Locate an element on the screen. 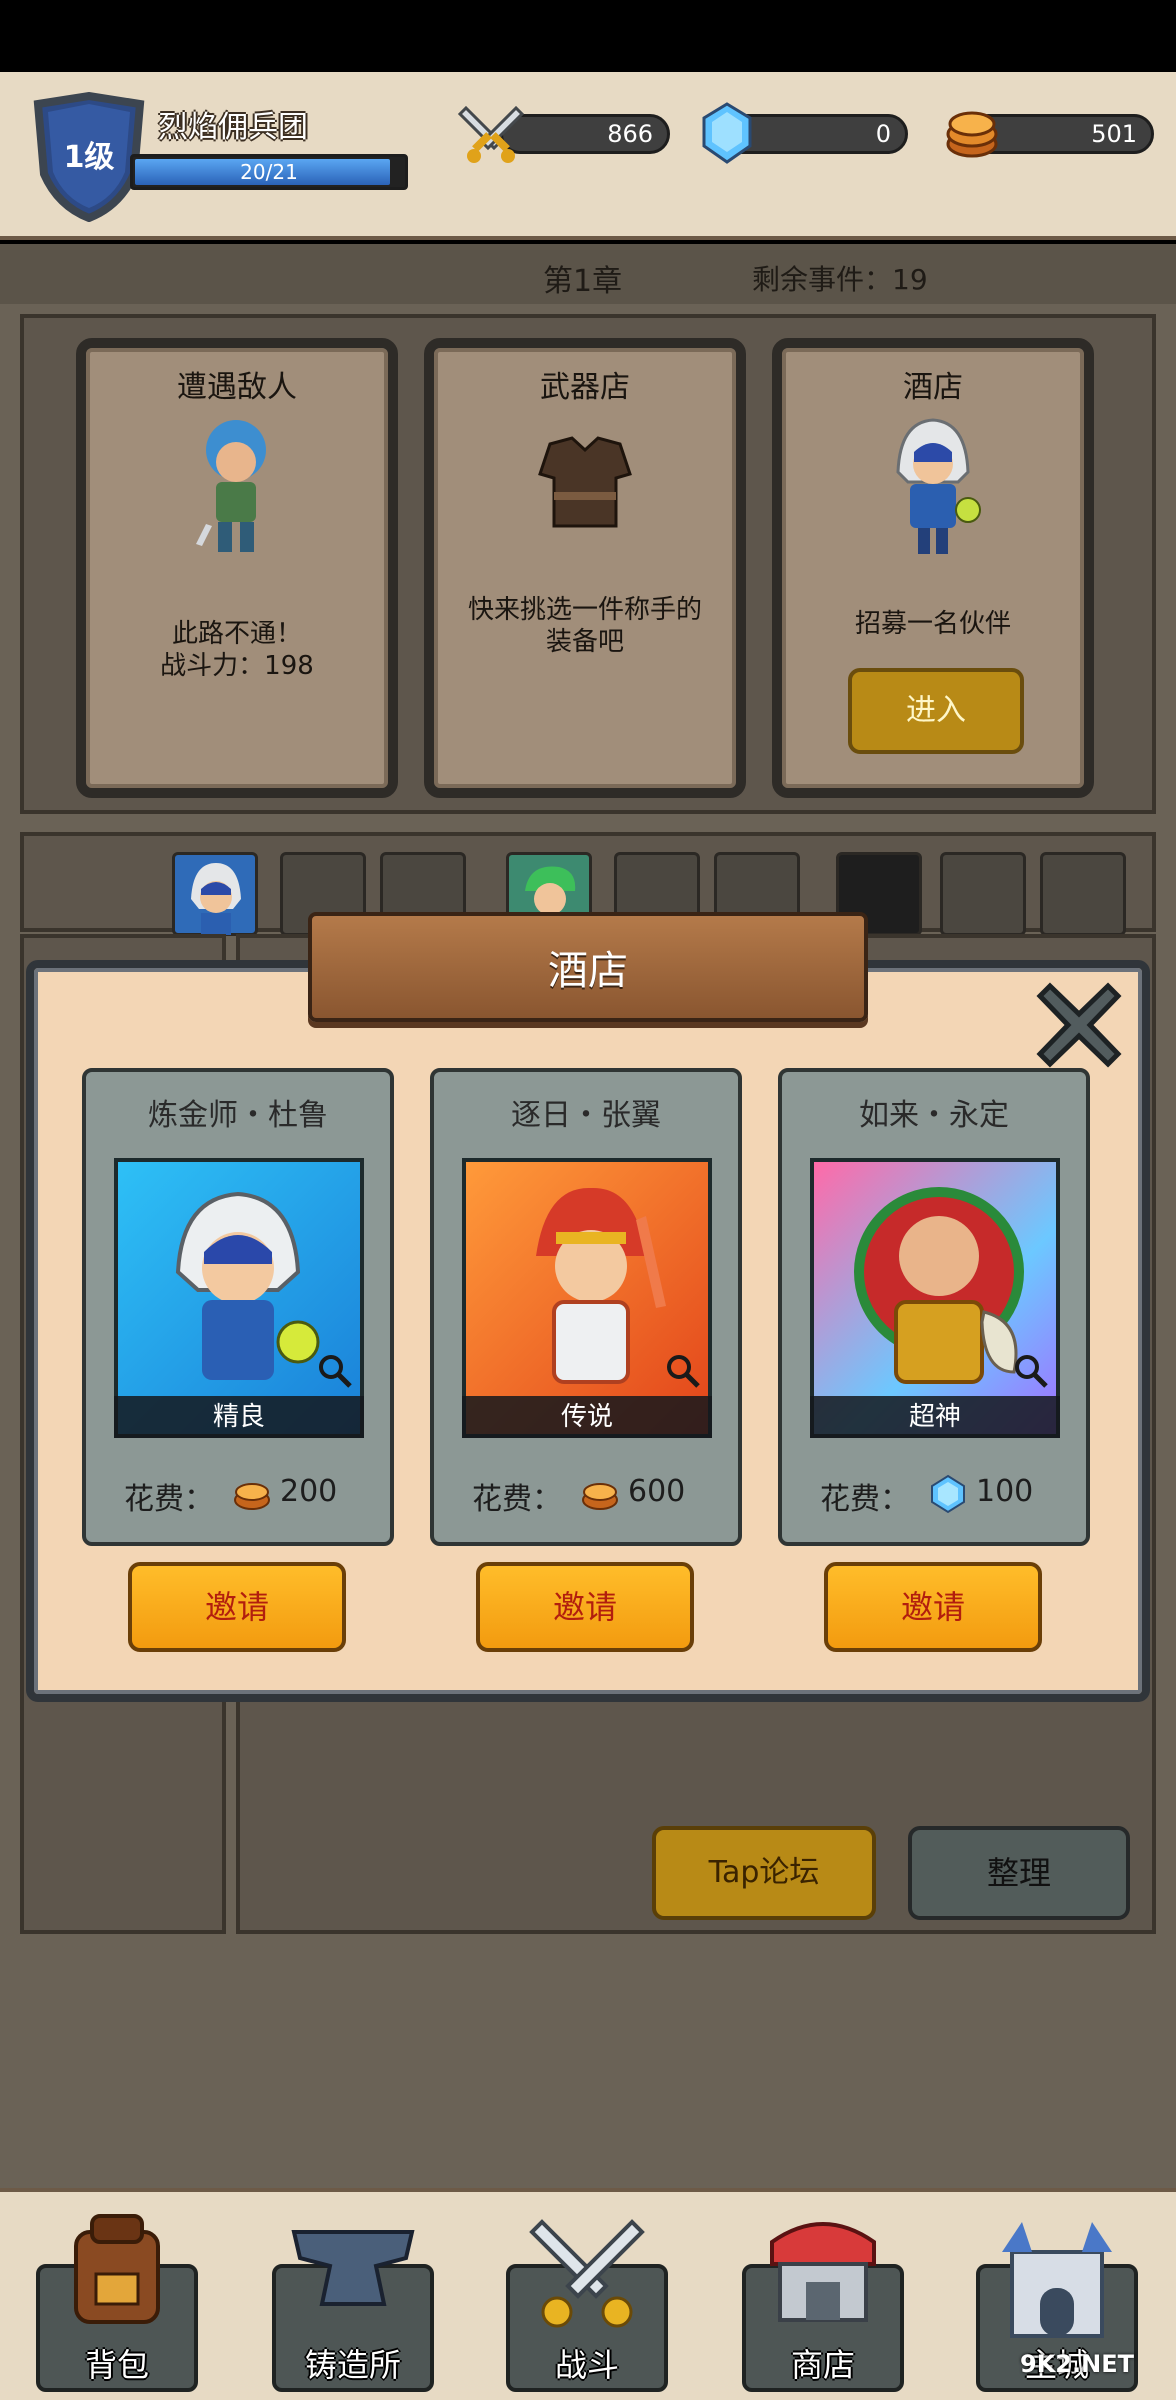 The image size is (1176, 2400). nav-backpack: 背包 is located at coordinates (117, 2303).